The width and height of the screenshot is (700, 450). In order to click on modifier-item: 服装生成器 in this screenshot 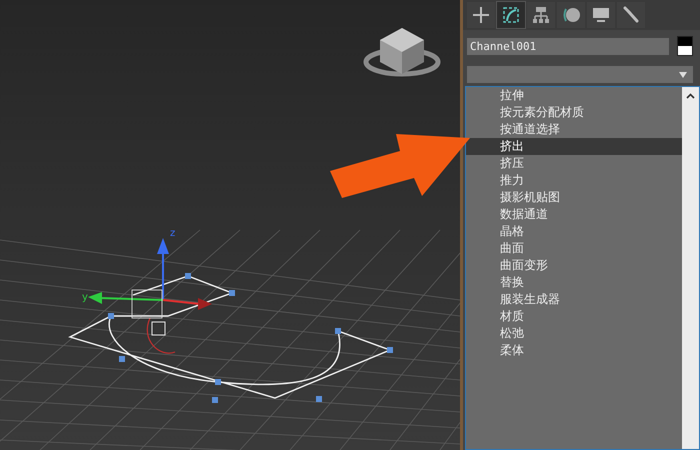, I will do `click(574, 299)`.